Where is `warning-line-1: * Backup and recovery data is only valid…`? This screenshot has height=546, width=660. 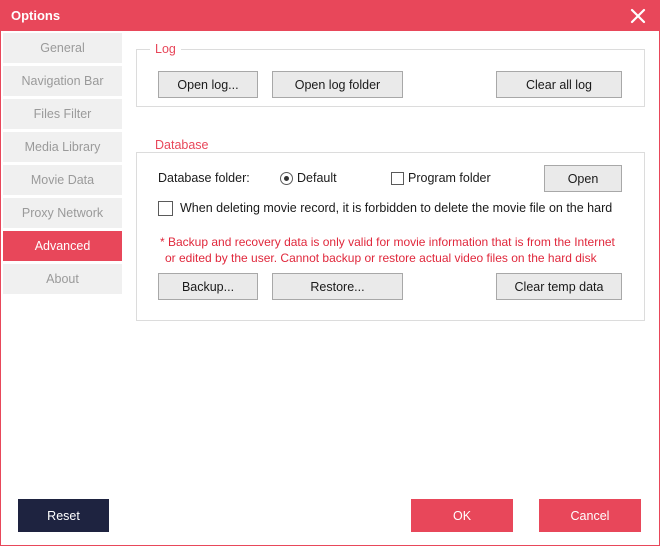 warning-line-1: * Backup and recovery data is only valid… is located at coordinates (387, 242).